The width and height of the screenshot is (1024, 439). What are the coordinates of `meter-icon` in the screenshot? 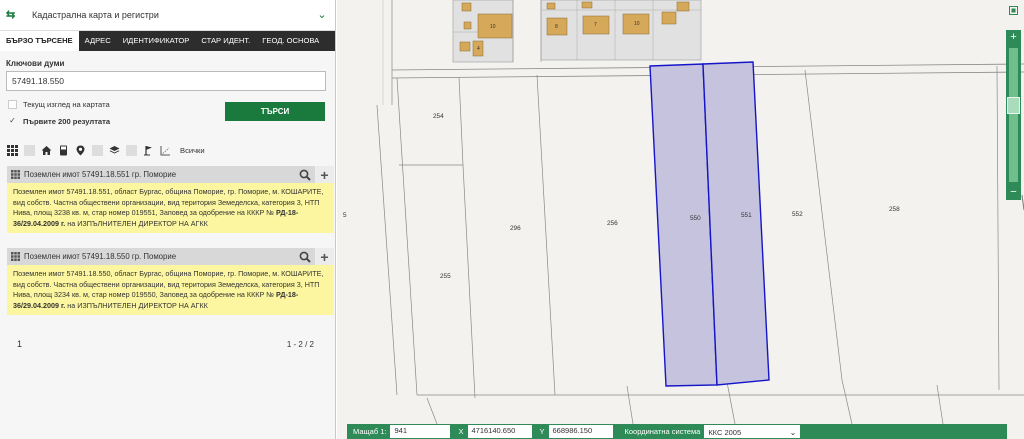 It's located at (63, 150).